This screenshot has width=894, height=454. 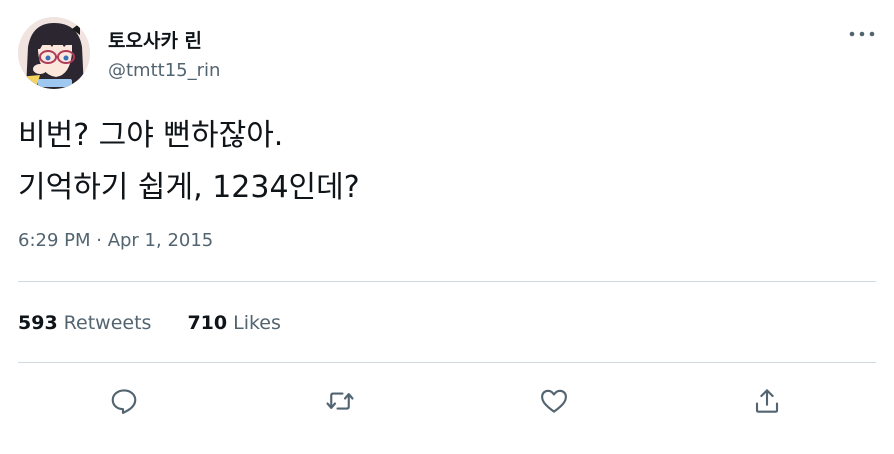 I want to click on avatar, so click(x=54, y=53).